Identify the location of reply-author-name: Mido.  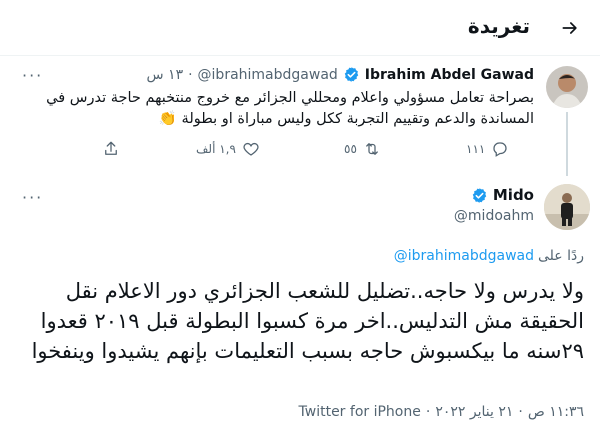
(513, 195).